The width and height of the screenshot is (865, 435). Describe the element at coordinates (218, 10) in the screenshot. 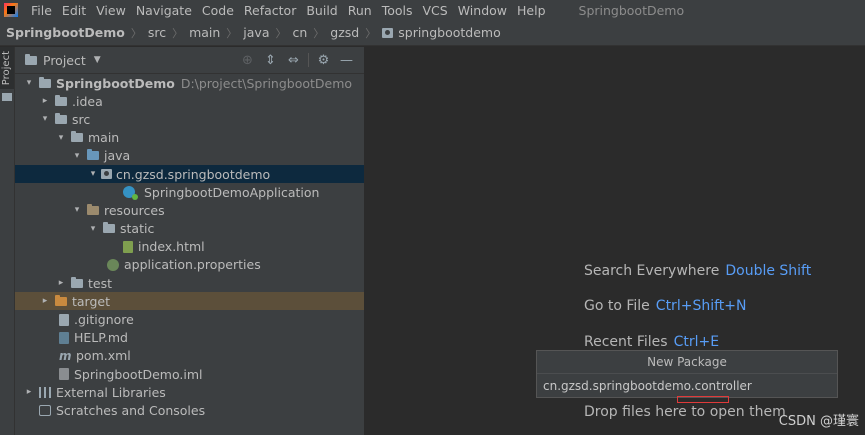

I see `menu-code: Code` at that location.